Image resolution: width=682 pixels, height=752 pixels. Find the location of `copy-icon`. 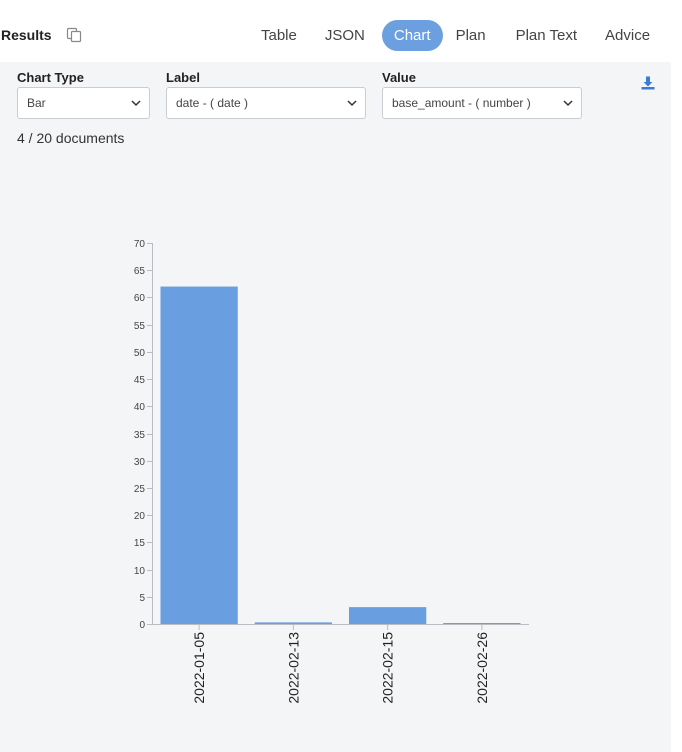

copy-icon is located at coordinates (74, 35).